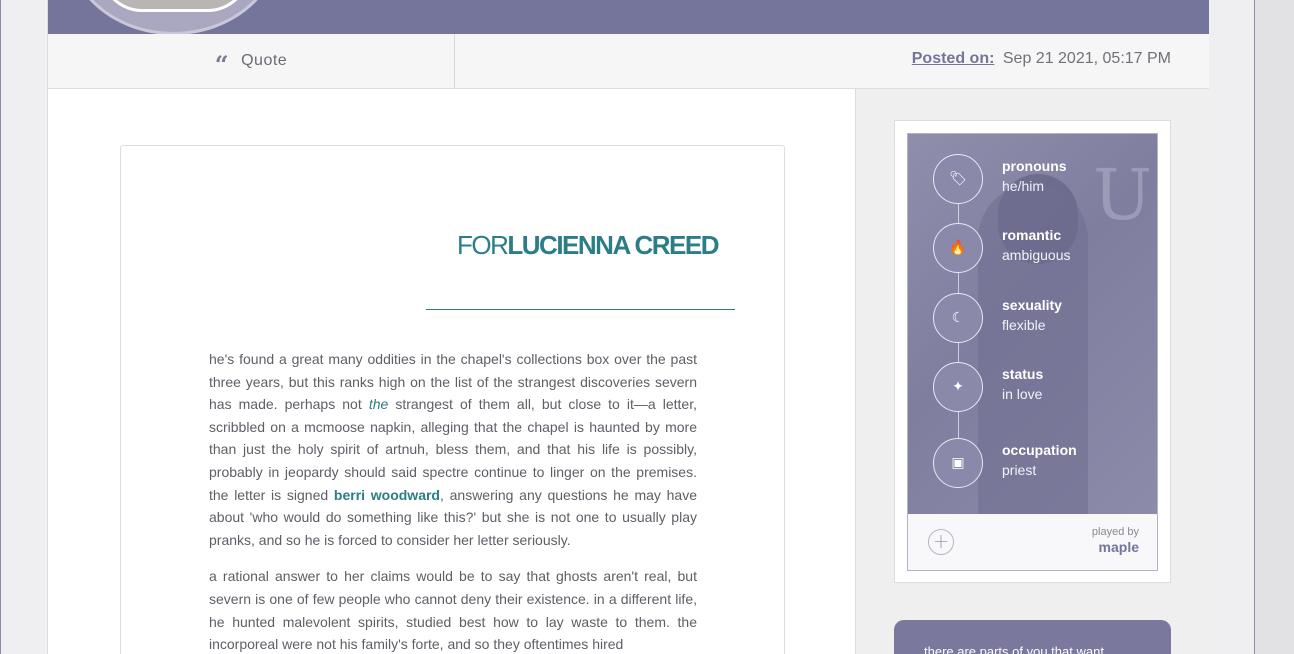 Image resolution: width=1294 pixels, height=654 pixels. What do you see at coordinates (958, 318) in the screenshot?
I see `moon-icon: ☾` at bounding box center [958, 318].